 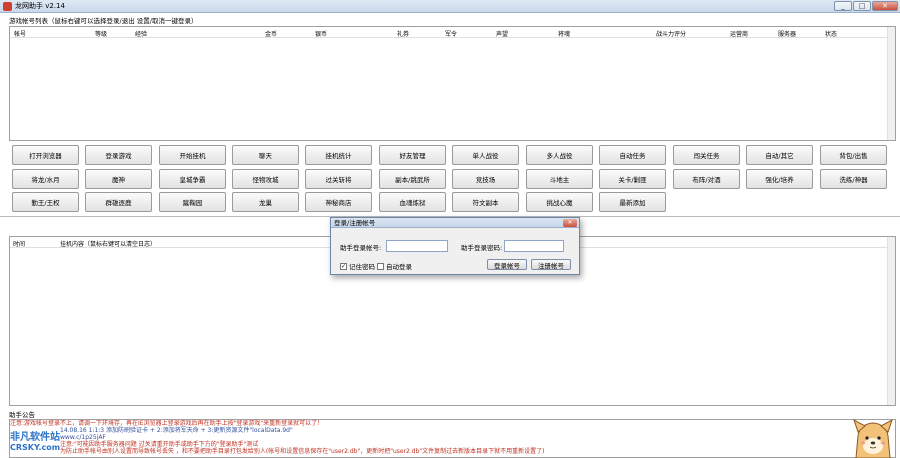 I want to click on col-prestige: 声望, so click(x=502, y=33).